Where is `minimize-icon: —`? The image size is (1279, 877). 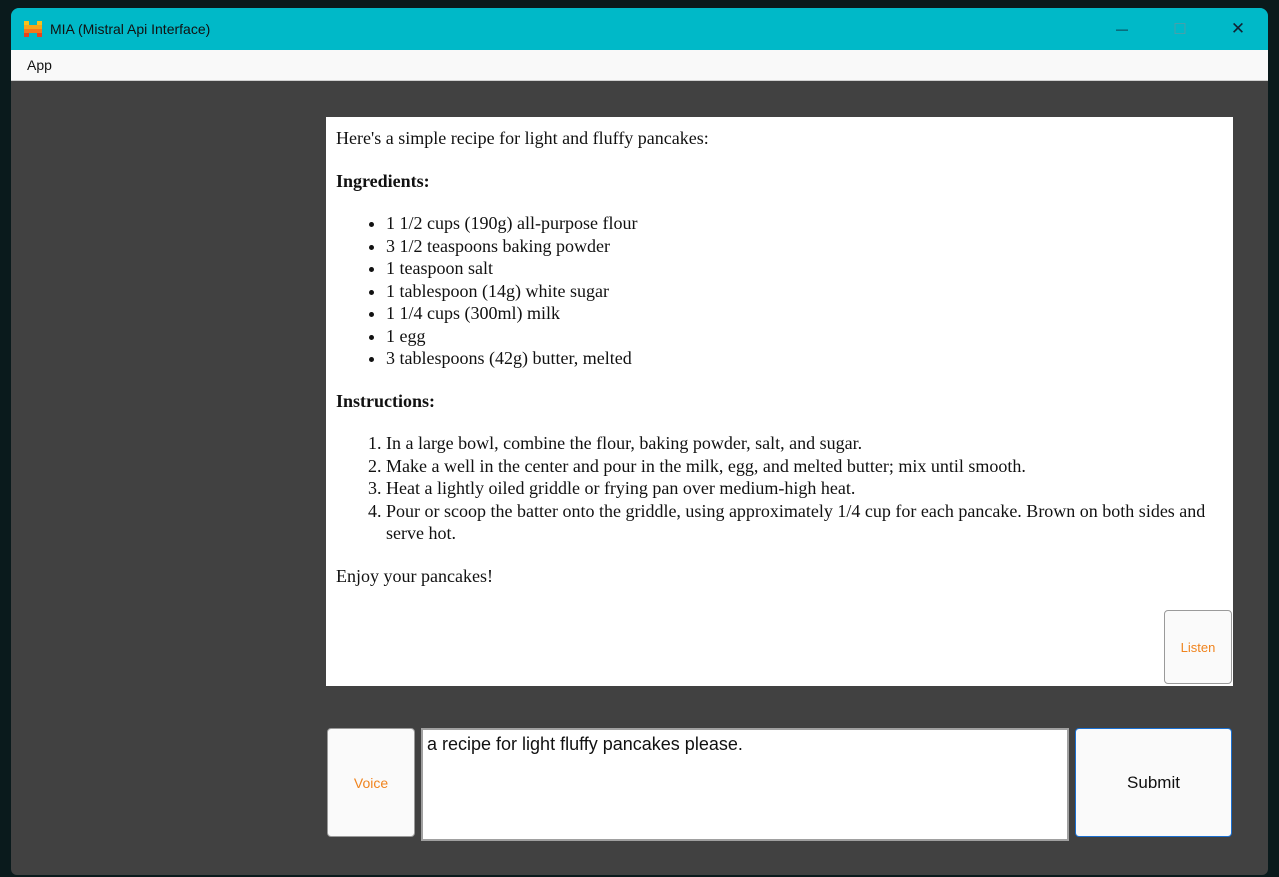
minimize-icon: — is located at coordinates (1122, 29).